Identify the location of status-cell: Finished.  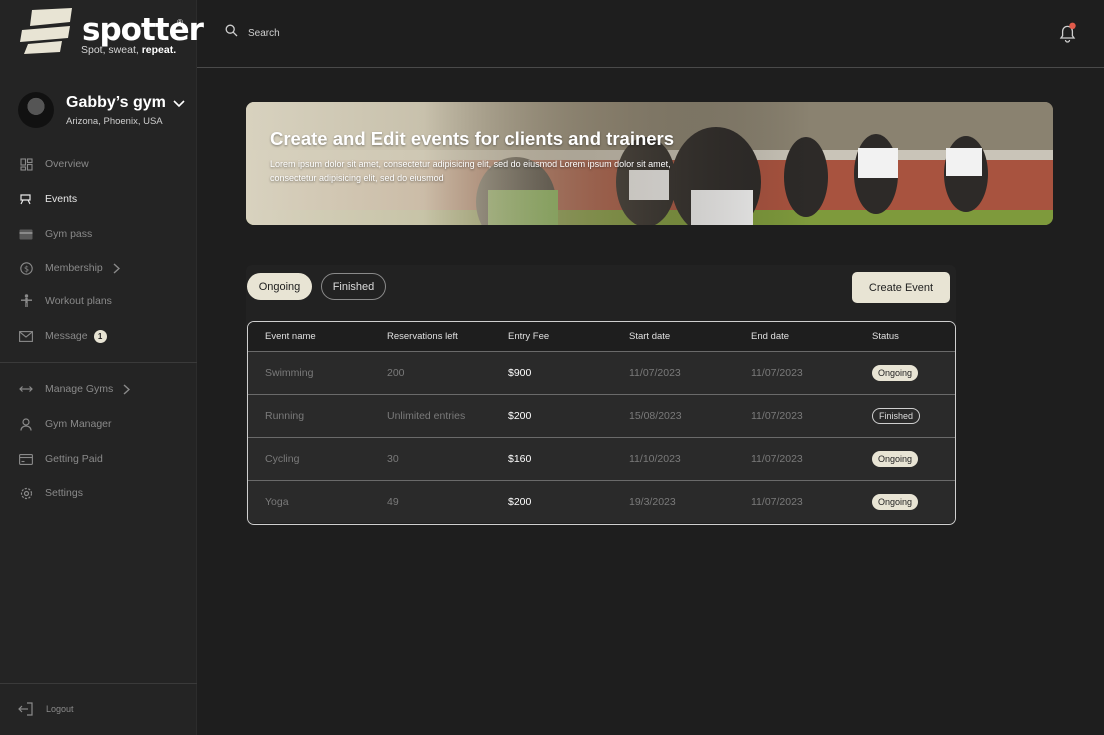
(896, 416).